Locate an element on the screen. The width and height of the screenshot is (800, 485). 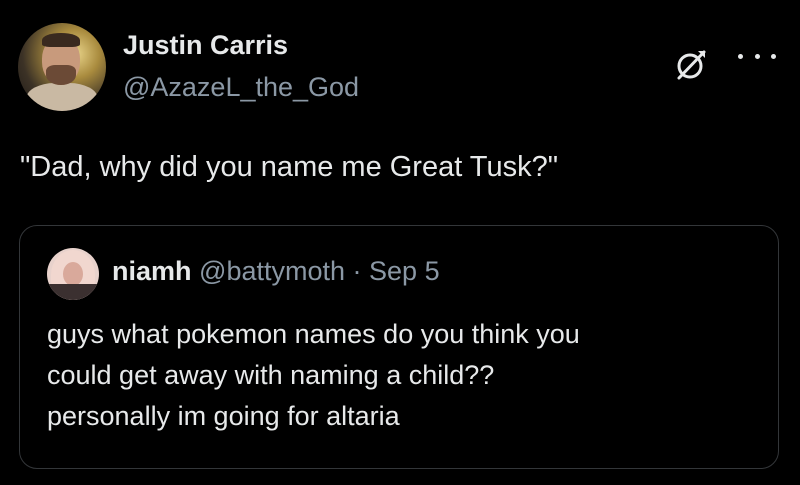
author-avatar is located at coordinates (62, 67).